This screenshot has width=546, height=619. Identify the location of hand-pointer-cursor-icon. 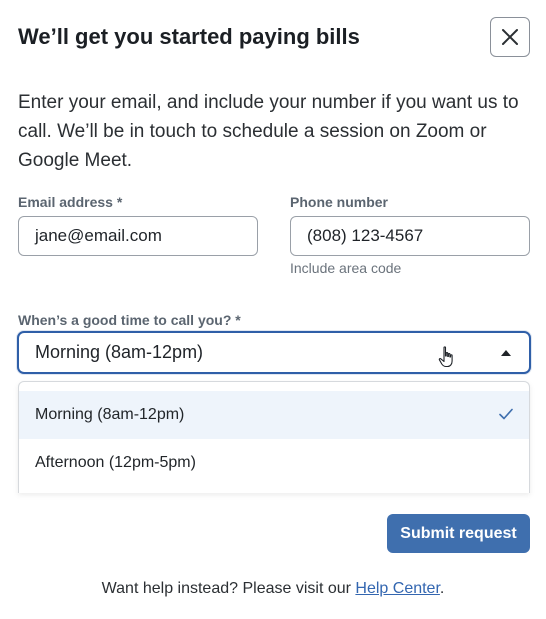
(445, 357).